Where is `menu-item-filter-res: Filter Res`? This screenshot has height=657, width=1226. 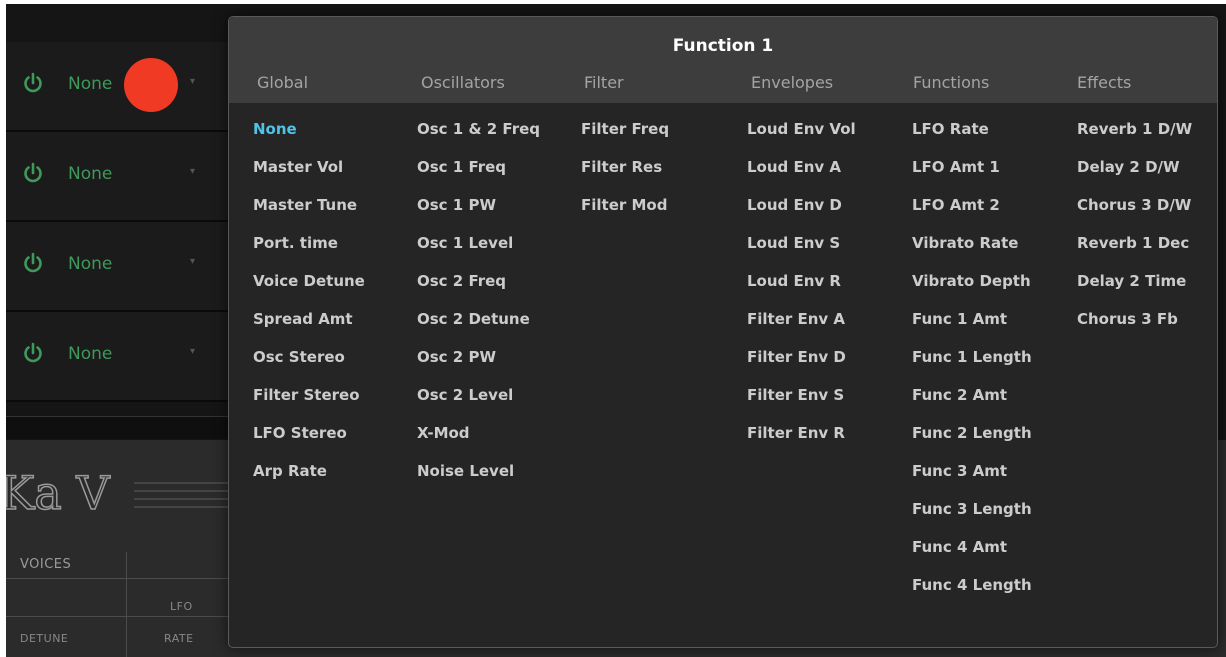 menu-item-filter-res: Filter Res is located at coordinates (625, 174).